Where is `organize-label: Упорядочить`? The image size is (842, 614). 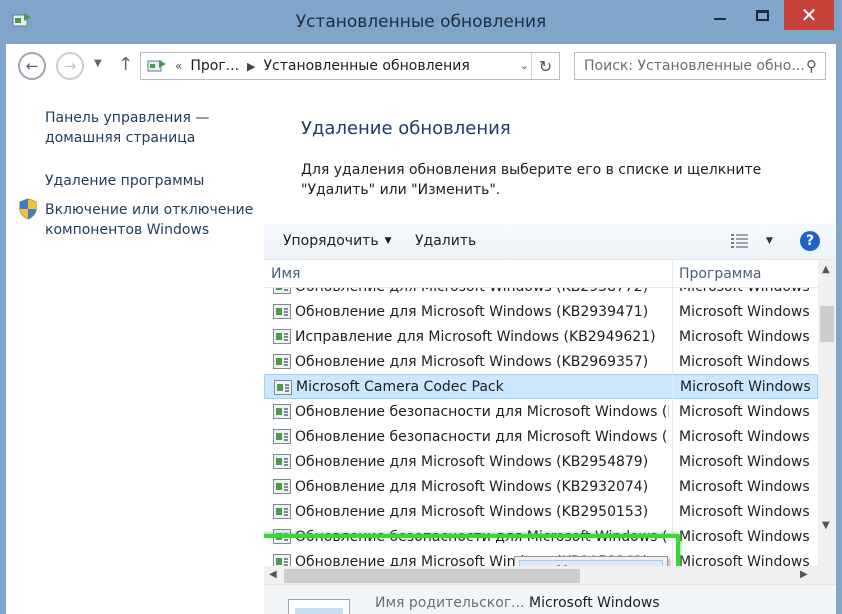
organize-label: Упорядочить is located at coordinates (331, 241).